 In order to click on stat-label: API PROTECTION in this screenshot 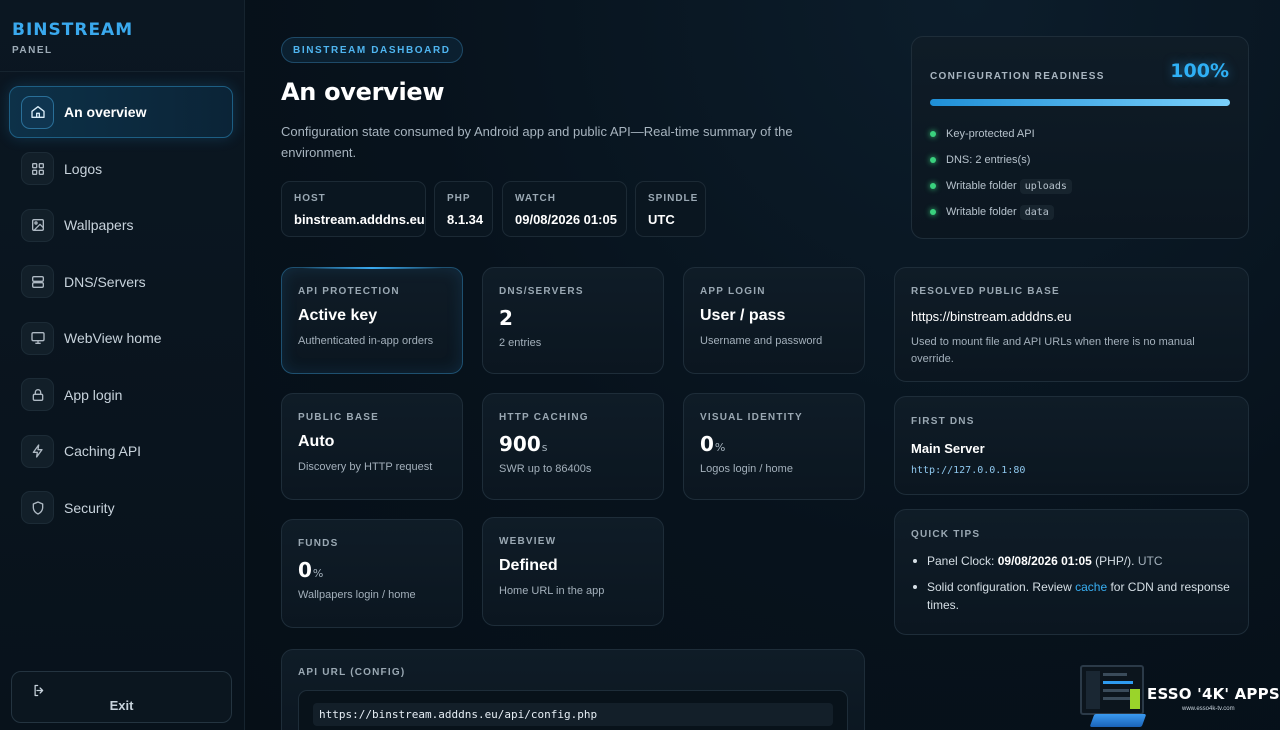, I will do `click(349, 291)`.